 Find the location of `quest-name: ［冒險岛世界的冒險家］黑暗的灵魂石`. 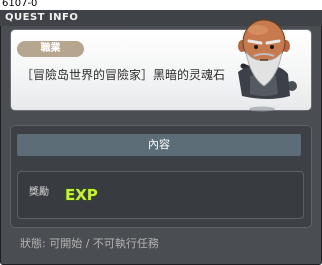

quest-name: ［冒險岛世界的冒險家］黑暗的灵魂石 is located at coordinates (123, 75).